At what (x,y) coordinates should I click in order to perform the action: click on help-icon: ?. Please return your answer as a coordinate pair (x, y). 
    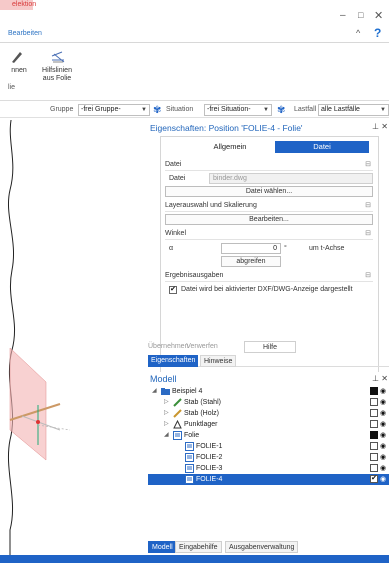
    Looking at the image, I should click on (377, 33).